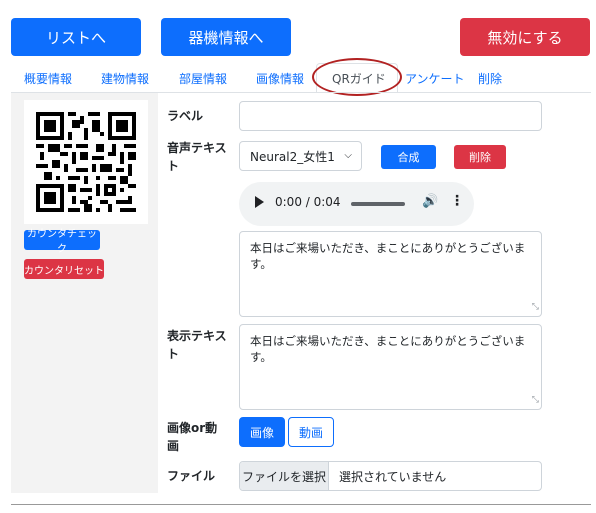 This screenshot has width=596, height=513. I want to click on synthesize-button: 合成, so click(408, 157).